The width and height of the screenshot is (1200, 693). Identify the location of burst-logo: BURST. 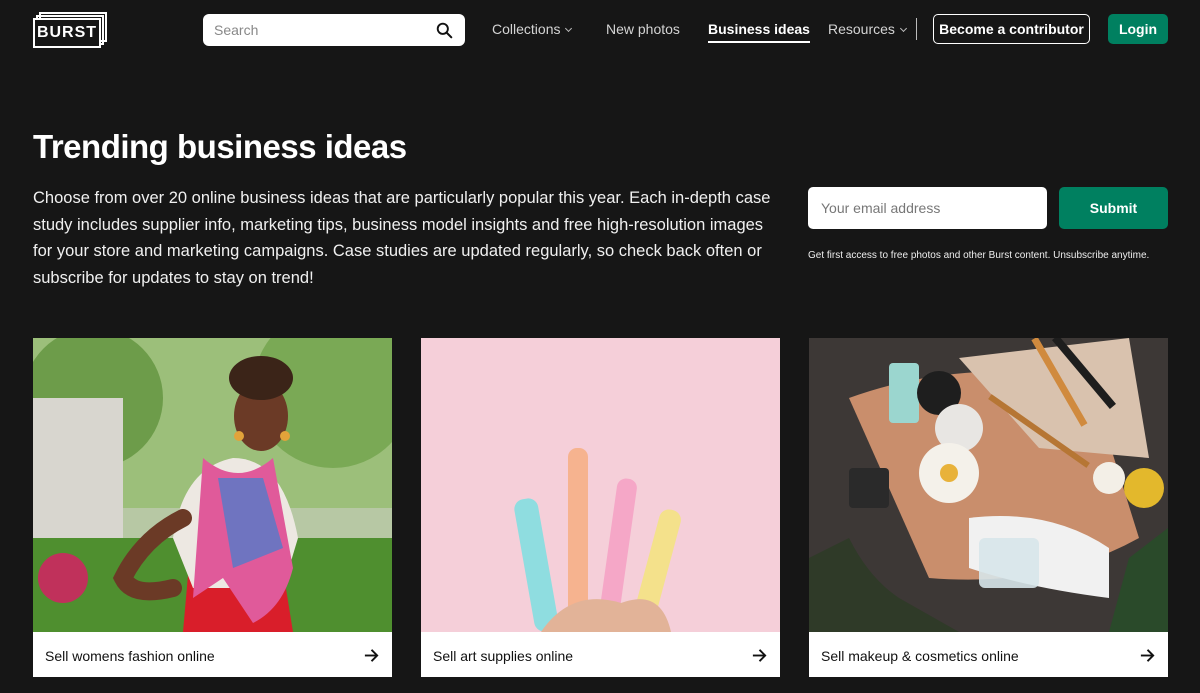
(71, 30).